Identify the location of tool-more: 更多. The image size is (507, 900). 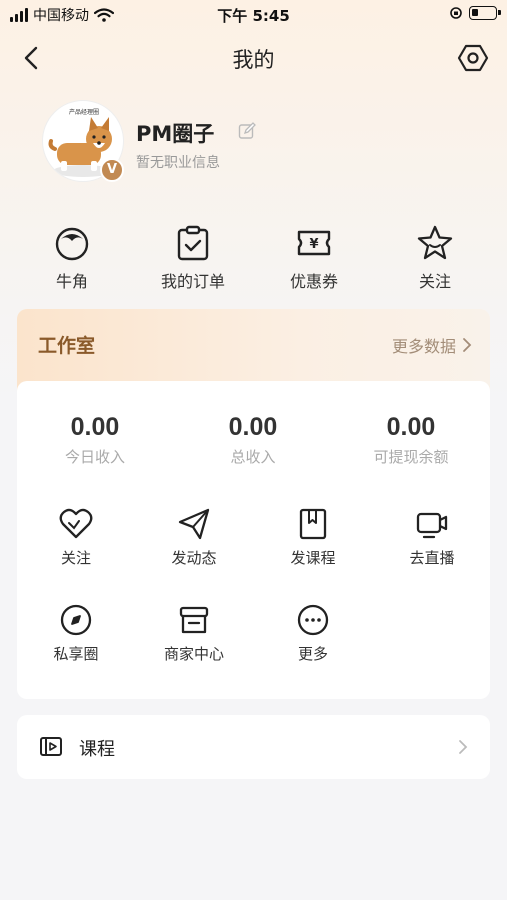
(313, 633).